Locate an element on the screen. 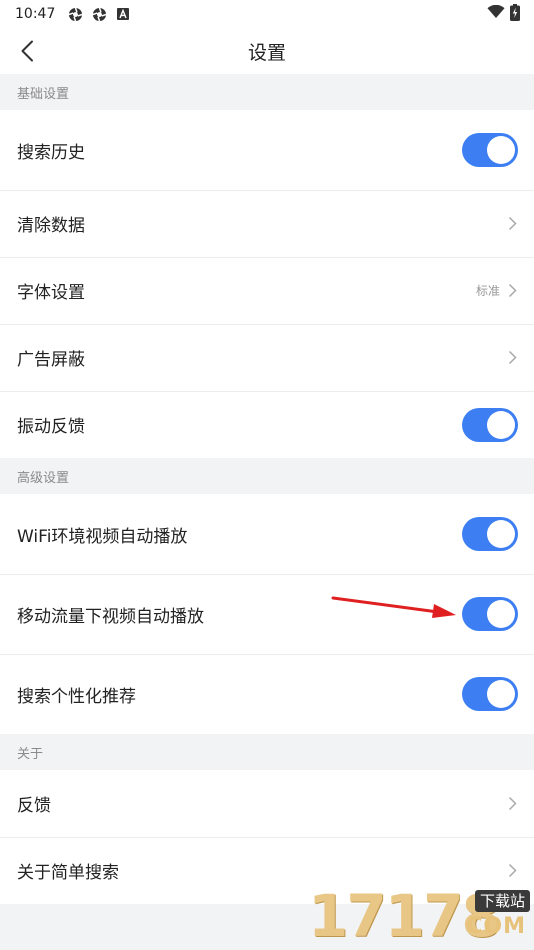  setting-label: 搜索个性化推荐 is located at coordinates (76, 696).